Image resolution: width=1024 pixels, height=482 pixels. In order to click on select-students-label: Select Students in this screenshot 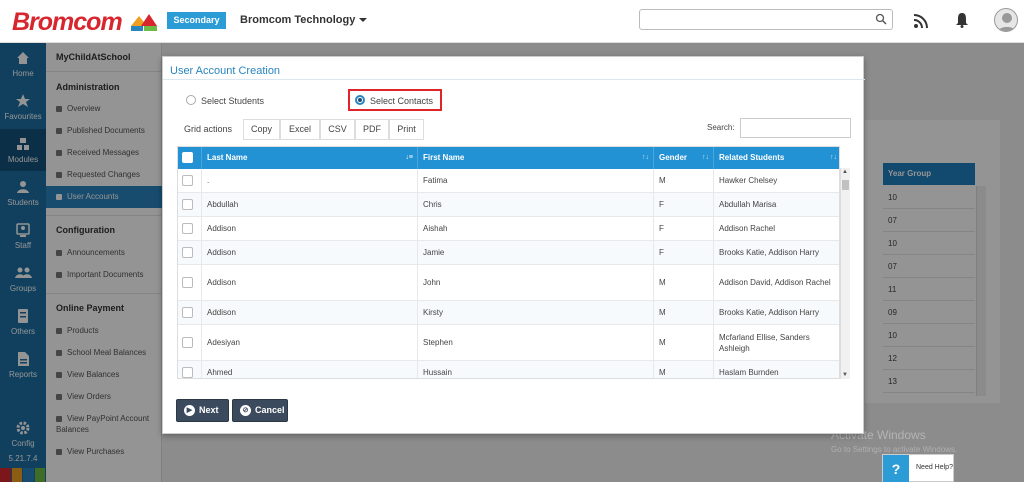, I will do `click(232, 101)`.